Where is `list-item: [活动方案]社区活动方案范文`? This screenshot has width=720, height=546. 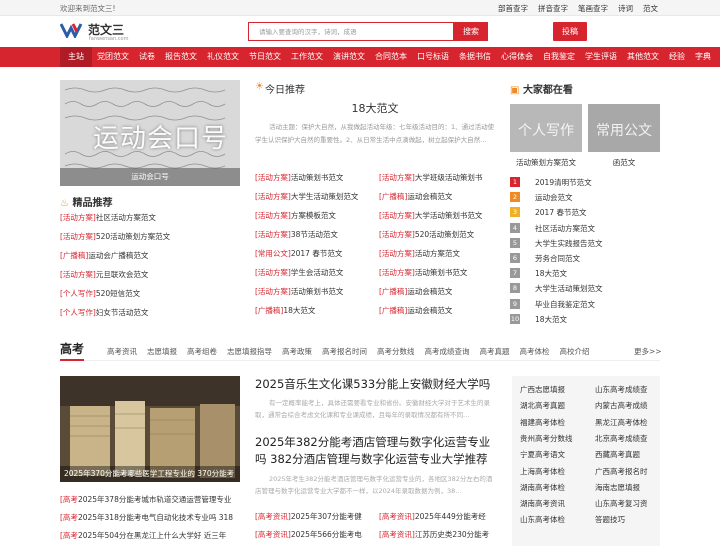
list-item: [活动方案]社区活动方案范文 is located at coordinates (150, 217).